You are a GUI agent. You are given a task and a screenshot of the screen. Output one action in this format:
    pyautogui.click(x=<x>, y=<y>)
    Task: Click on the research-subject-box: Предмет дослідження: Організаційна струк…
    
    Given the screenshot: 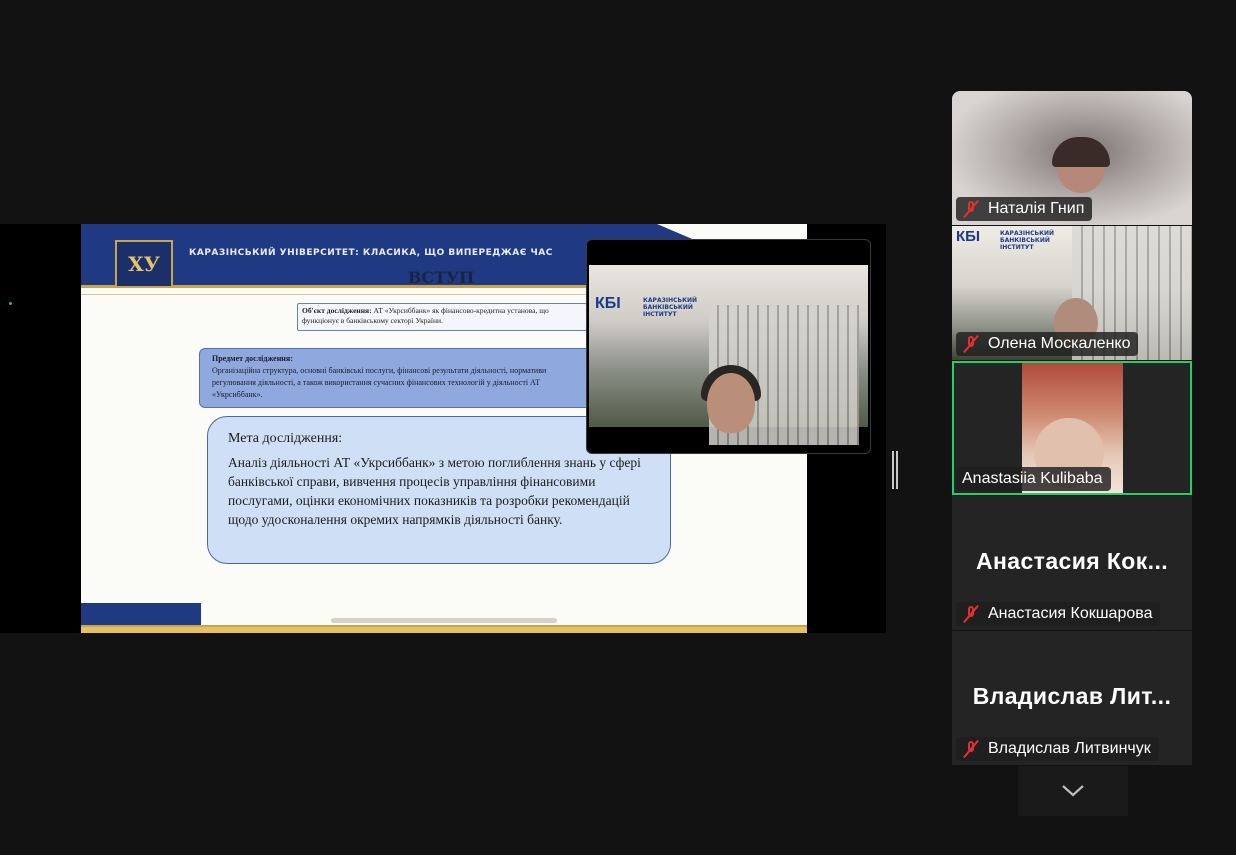 What is the action you would take?
    pyautogui.click(x=399, y=378)
    